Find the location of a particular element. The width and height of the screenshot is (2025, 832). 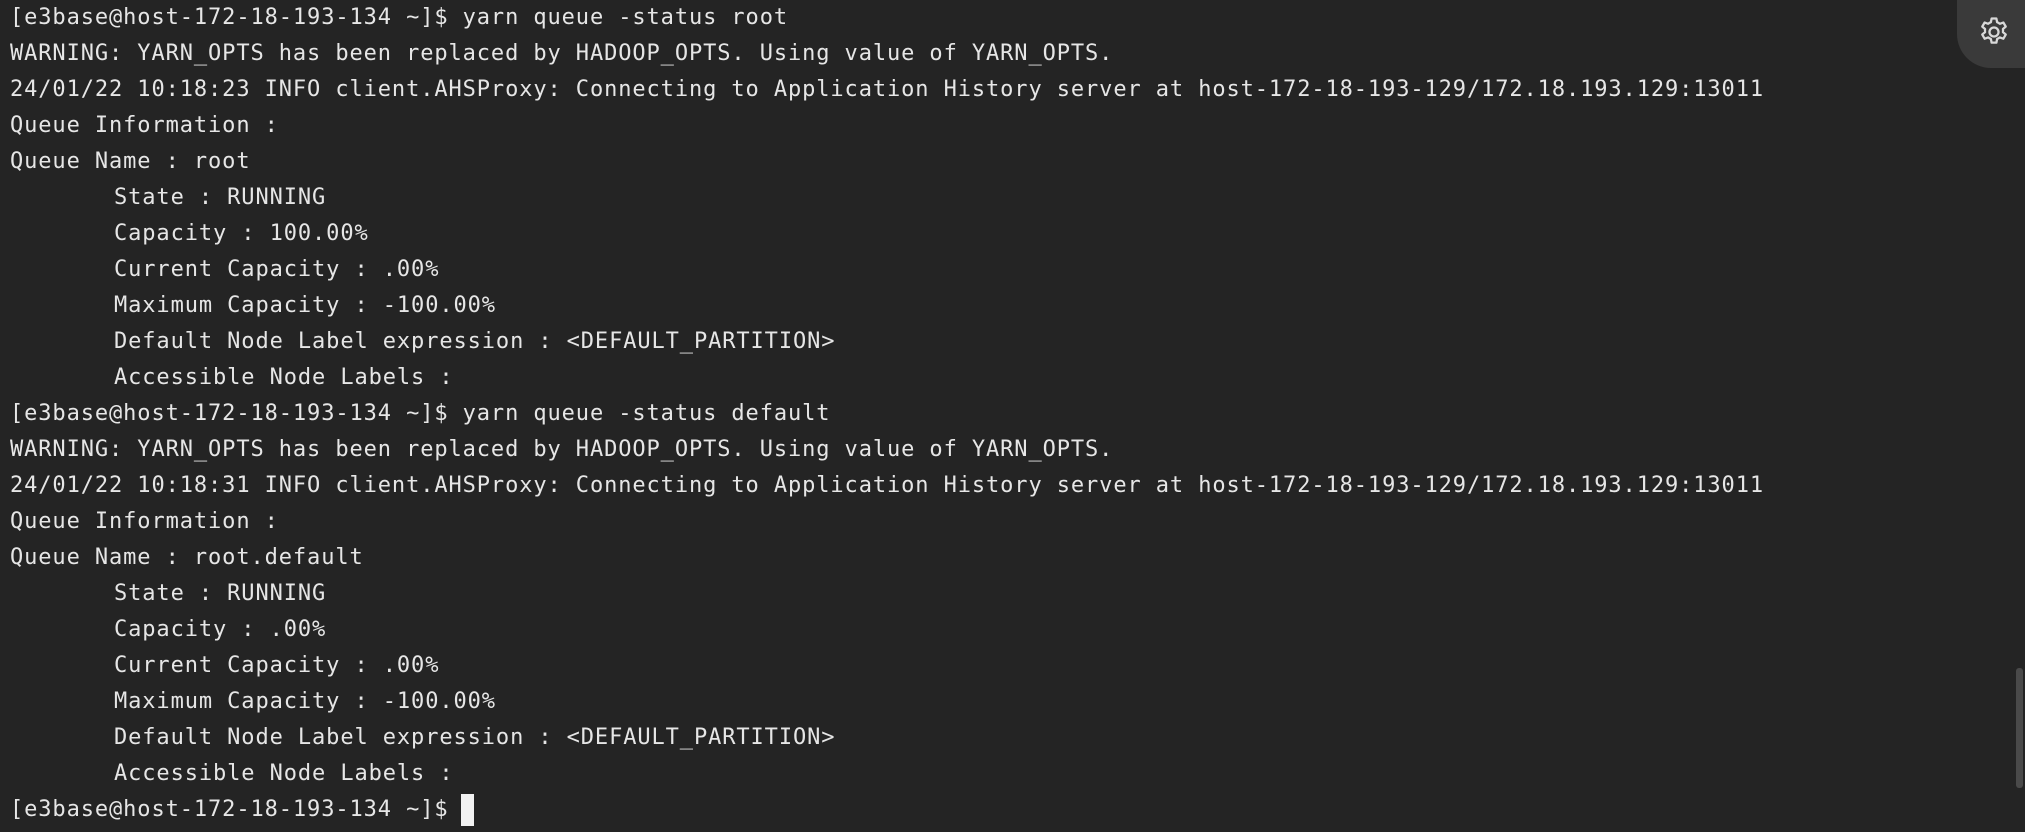

terminal-line: Queue Name : root is located at coordinates (130, 161).